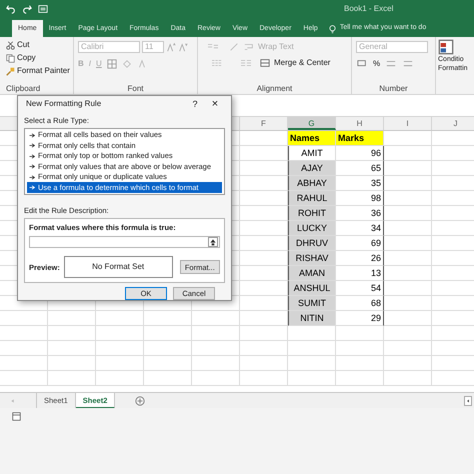 This screenshot has height=474, width=474. I want to click on wrap-text-icon, so click(249, 47).